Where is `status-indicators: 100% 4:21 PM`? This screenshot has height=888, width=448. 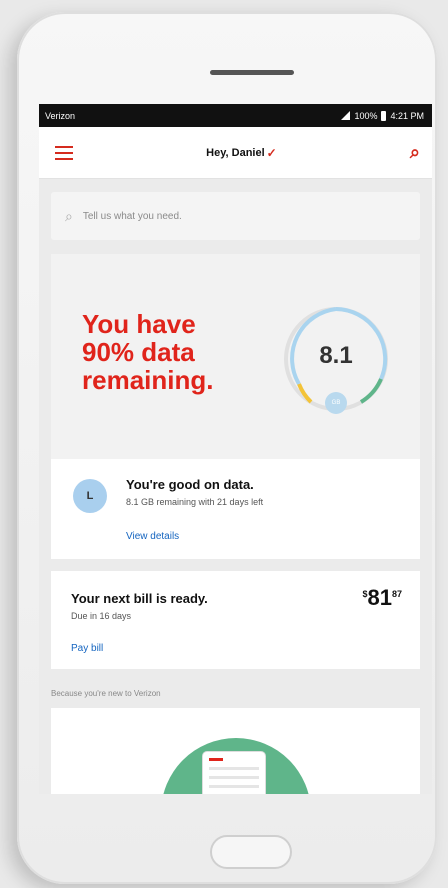
status-indicators: 100% 4:21 PM is located at coordinates (382, 115).